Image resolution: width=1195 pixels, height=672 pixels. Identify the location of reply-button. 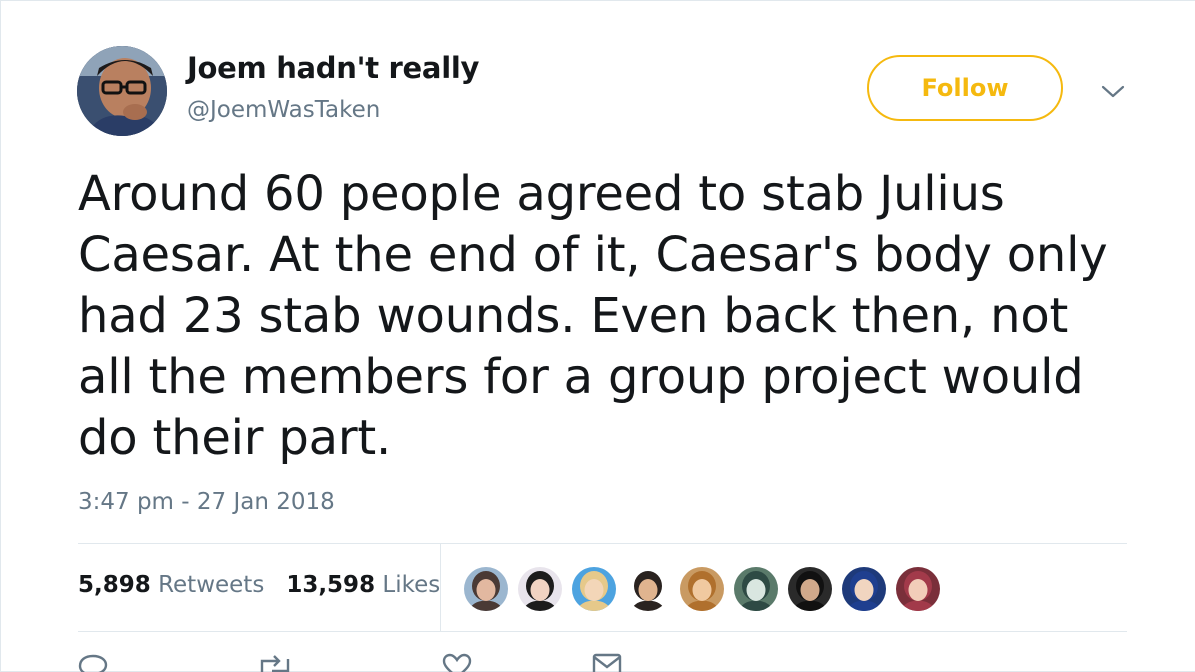
(93, 662).